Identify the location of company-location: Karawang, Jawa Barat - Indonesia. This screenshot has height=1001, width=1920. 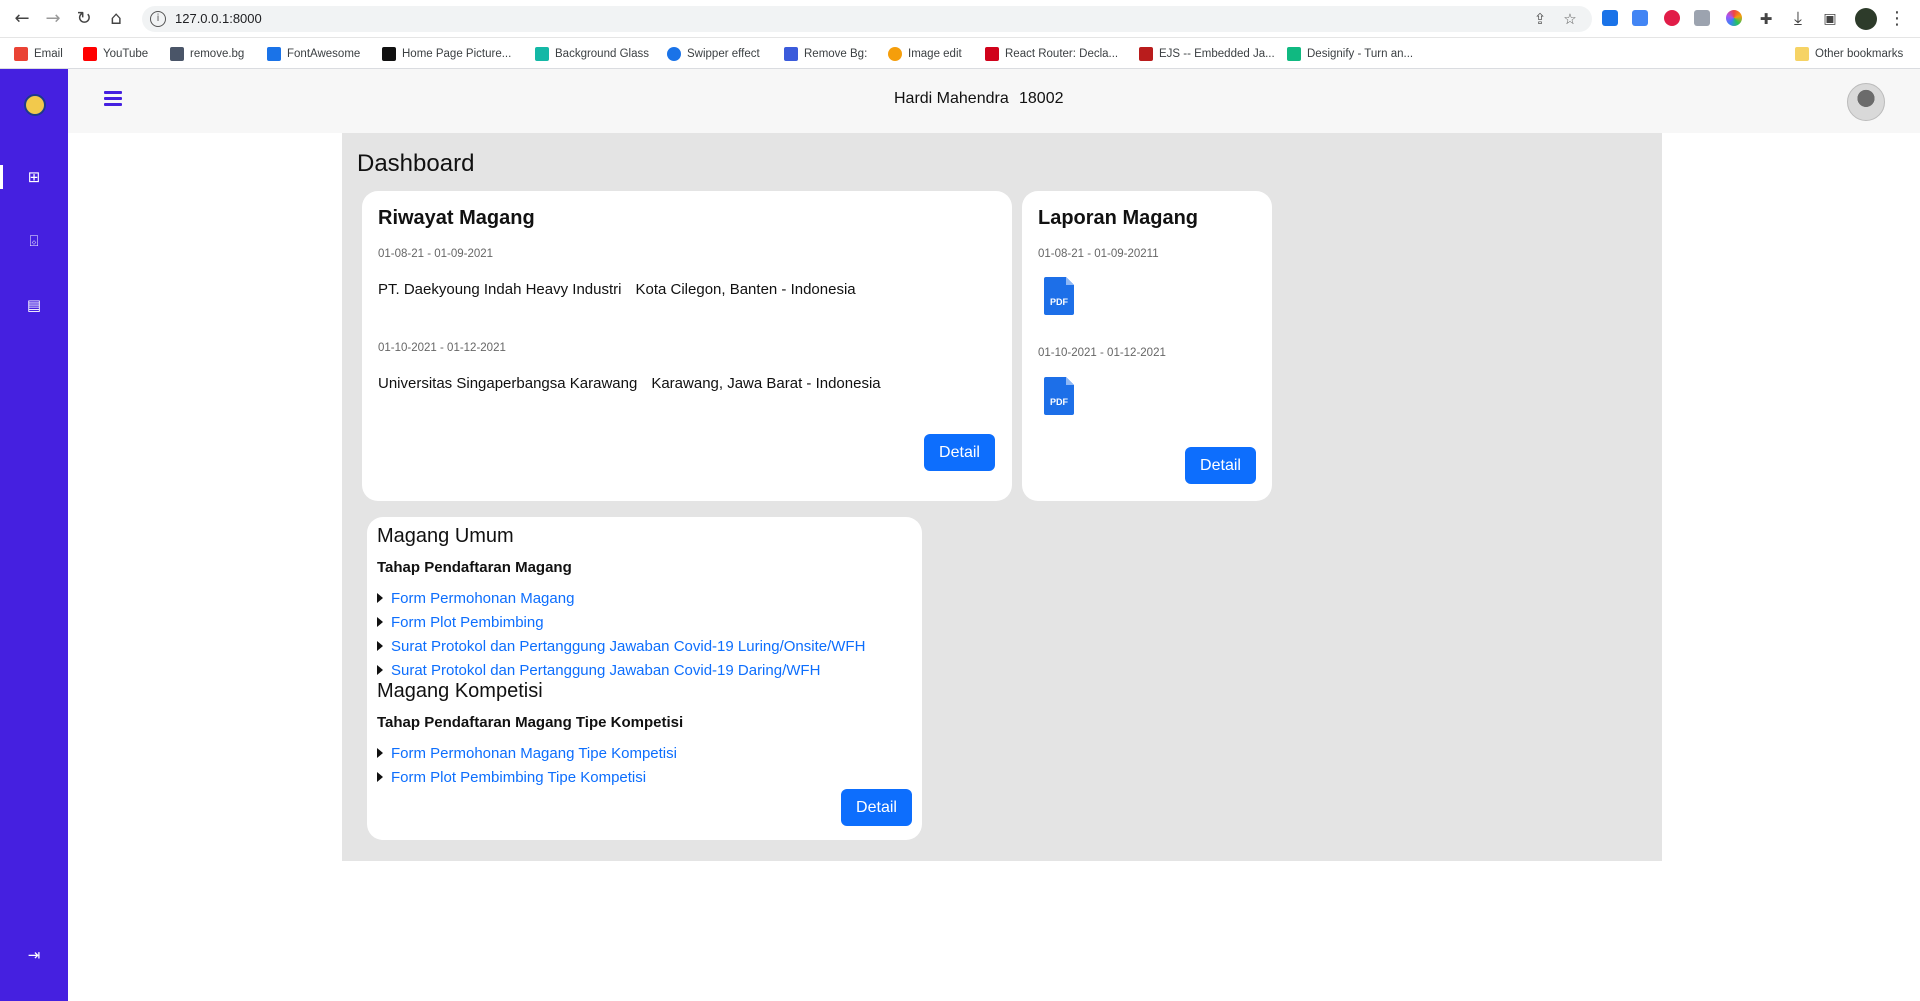
(766, 383).